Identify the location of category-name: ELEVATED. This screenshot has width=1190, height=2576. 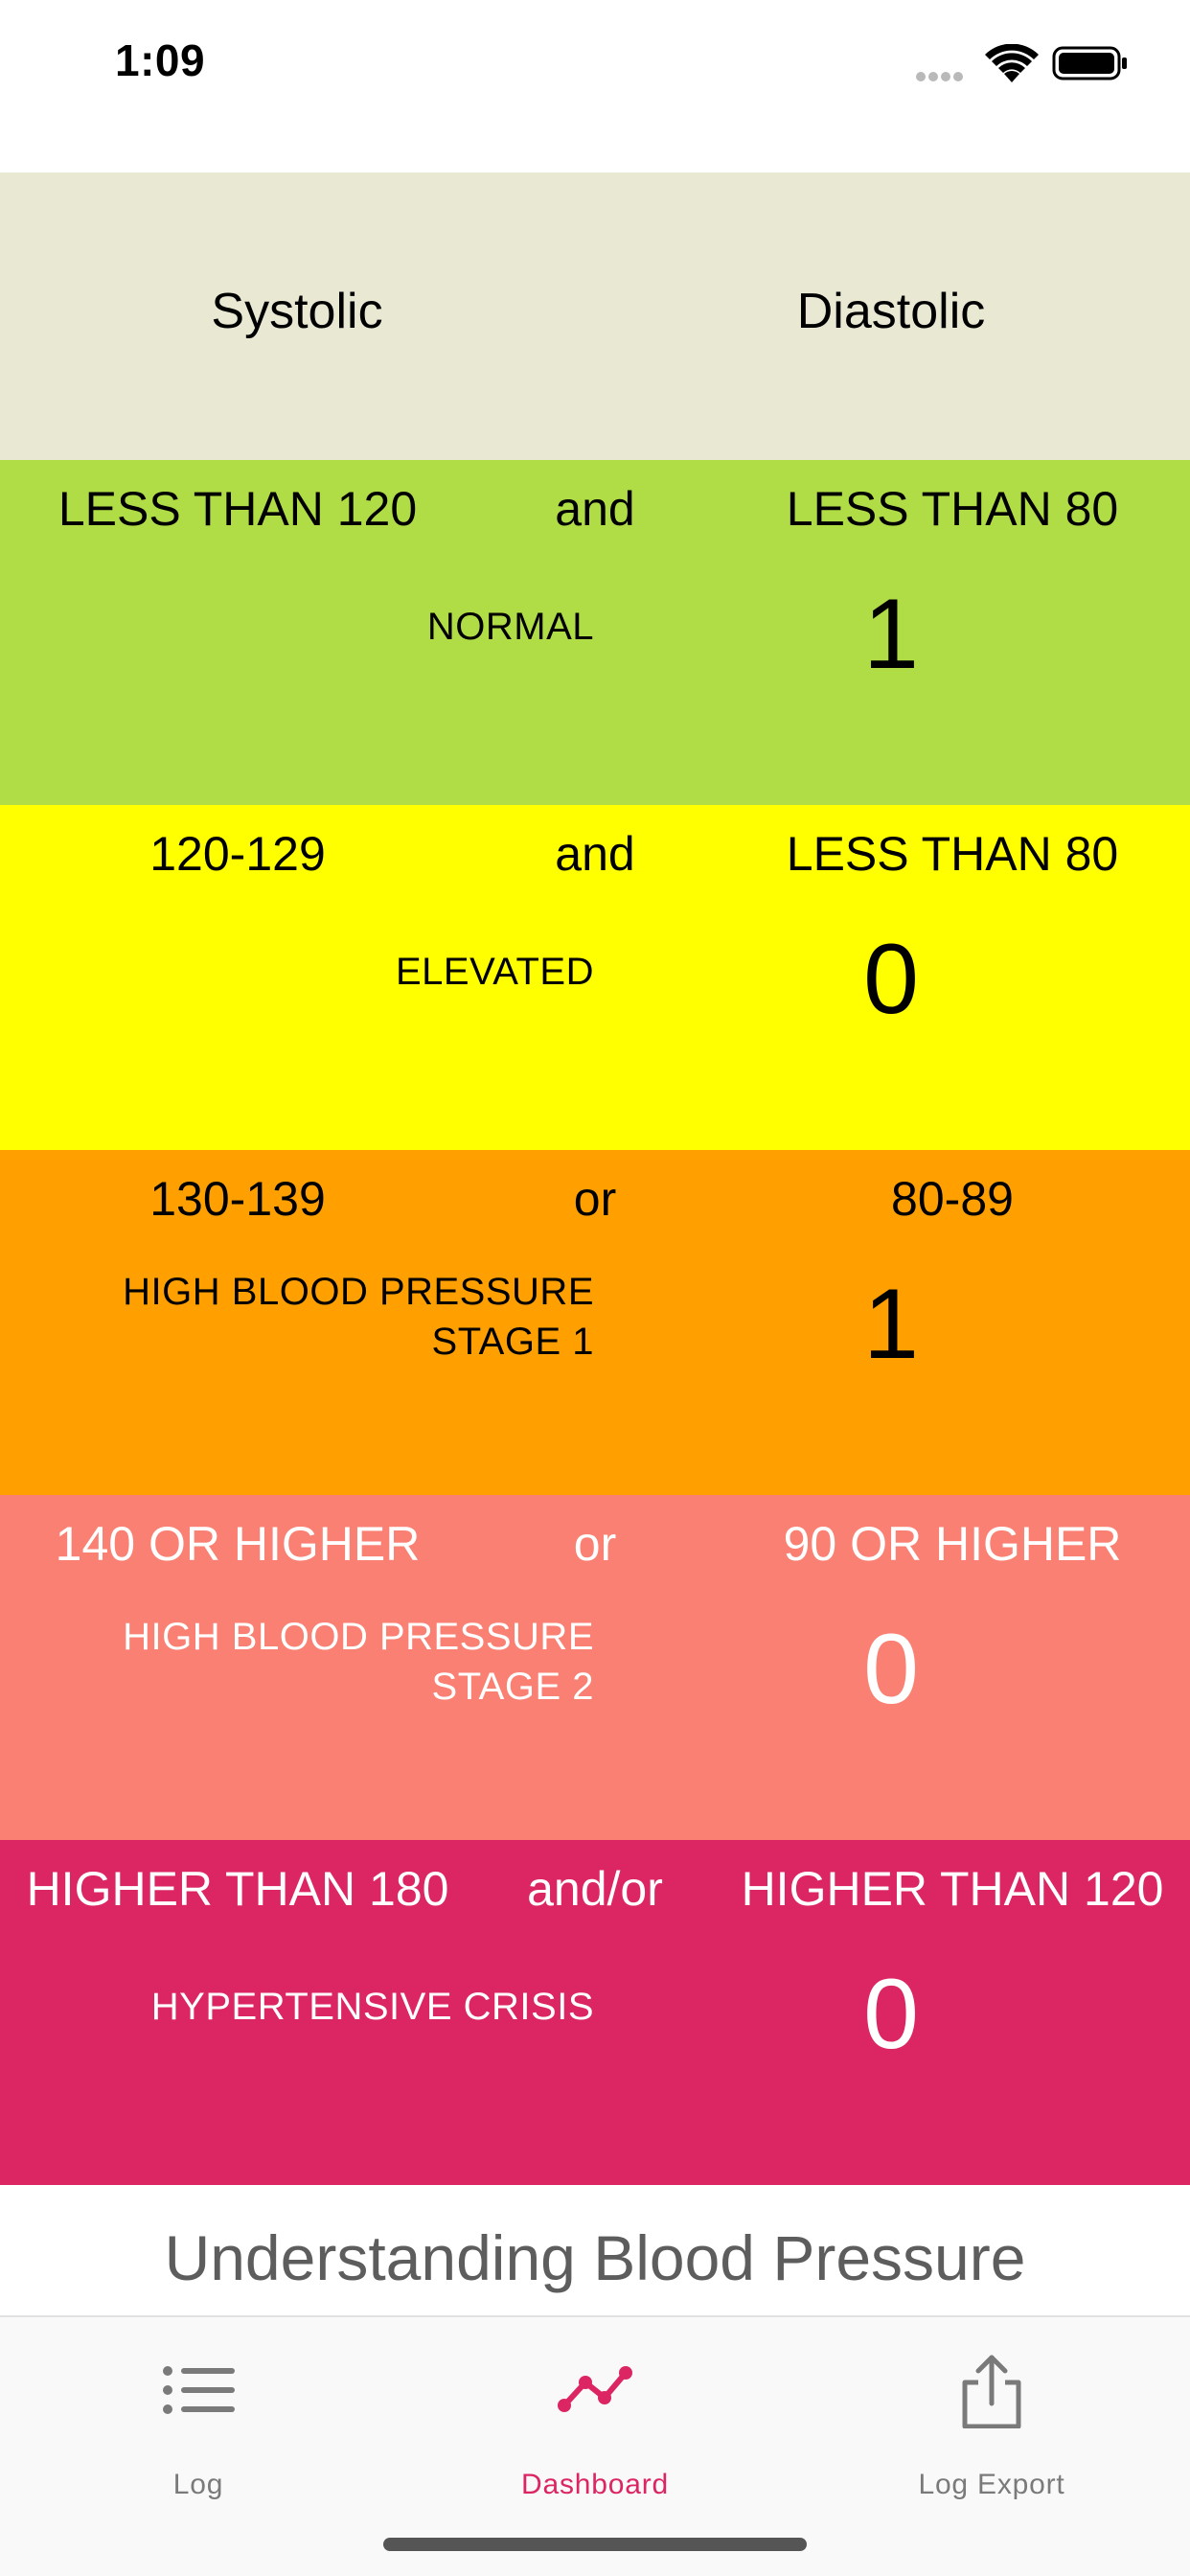
(495, 972).